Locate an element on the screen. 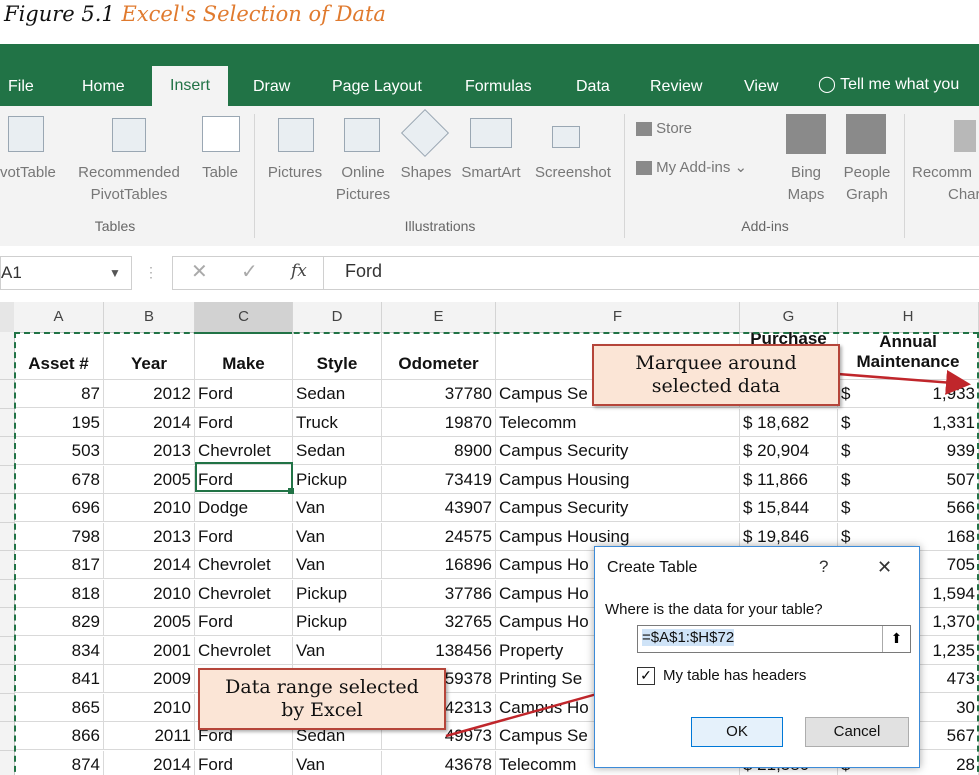 Image resolution: width=979 pixels, height=775 pixels. marquee-callout-line2: selected data is located at coordinates (716, 386).